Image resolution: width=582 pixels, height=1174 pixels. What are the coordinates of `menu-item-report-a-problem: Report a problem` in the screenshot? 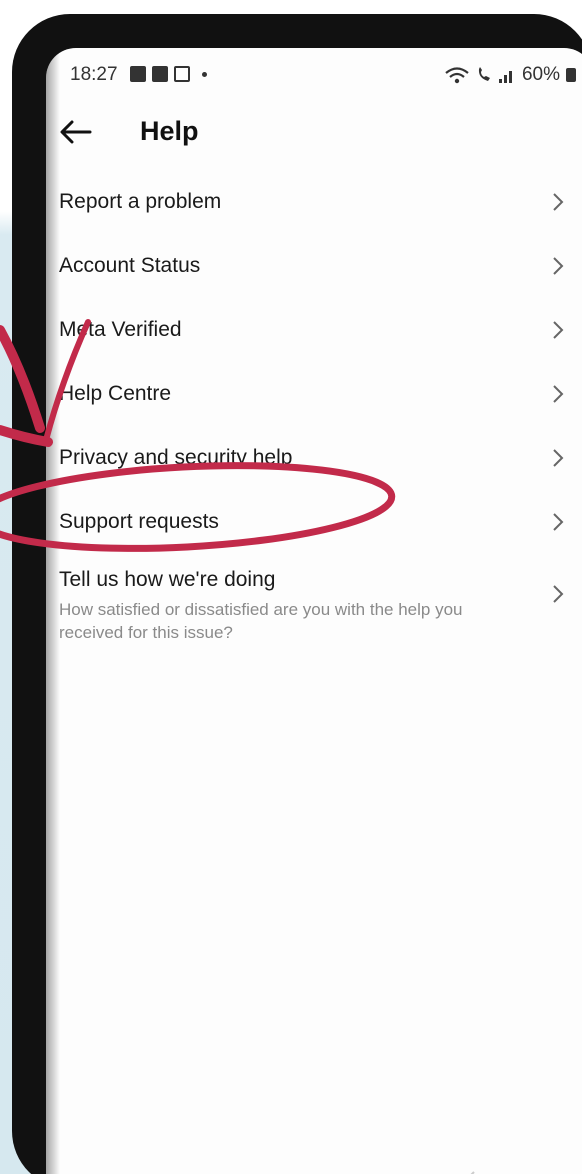 It's located at (314, 202).